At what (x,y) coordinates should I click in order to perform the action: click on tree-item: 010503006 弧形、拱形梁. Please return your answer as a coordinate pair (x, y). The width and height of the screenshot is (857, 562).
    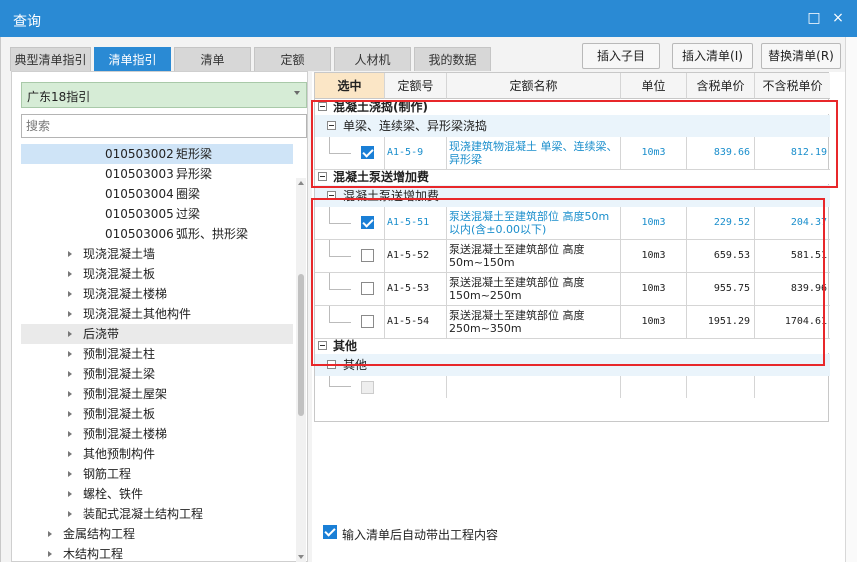
    Looking at the image, I should click on (157, 234).